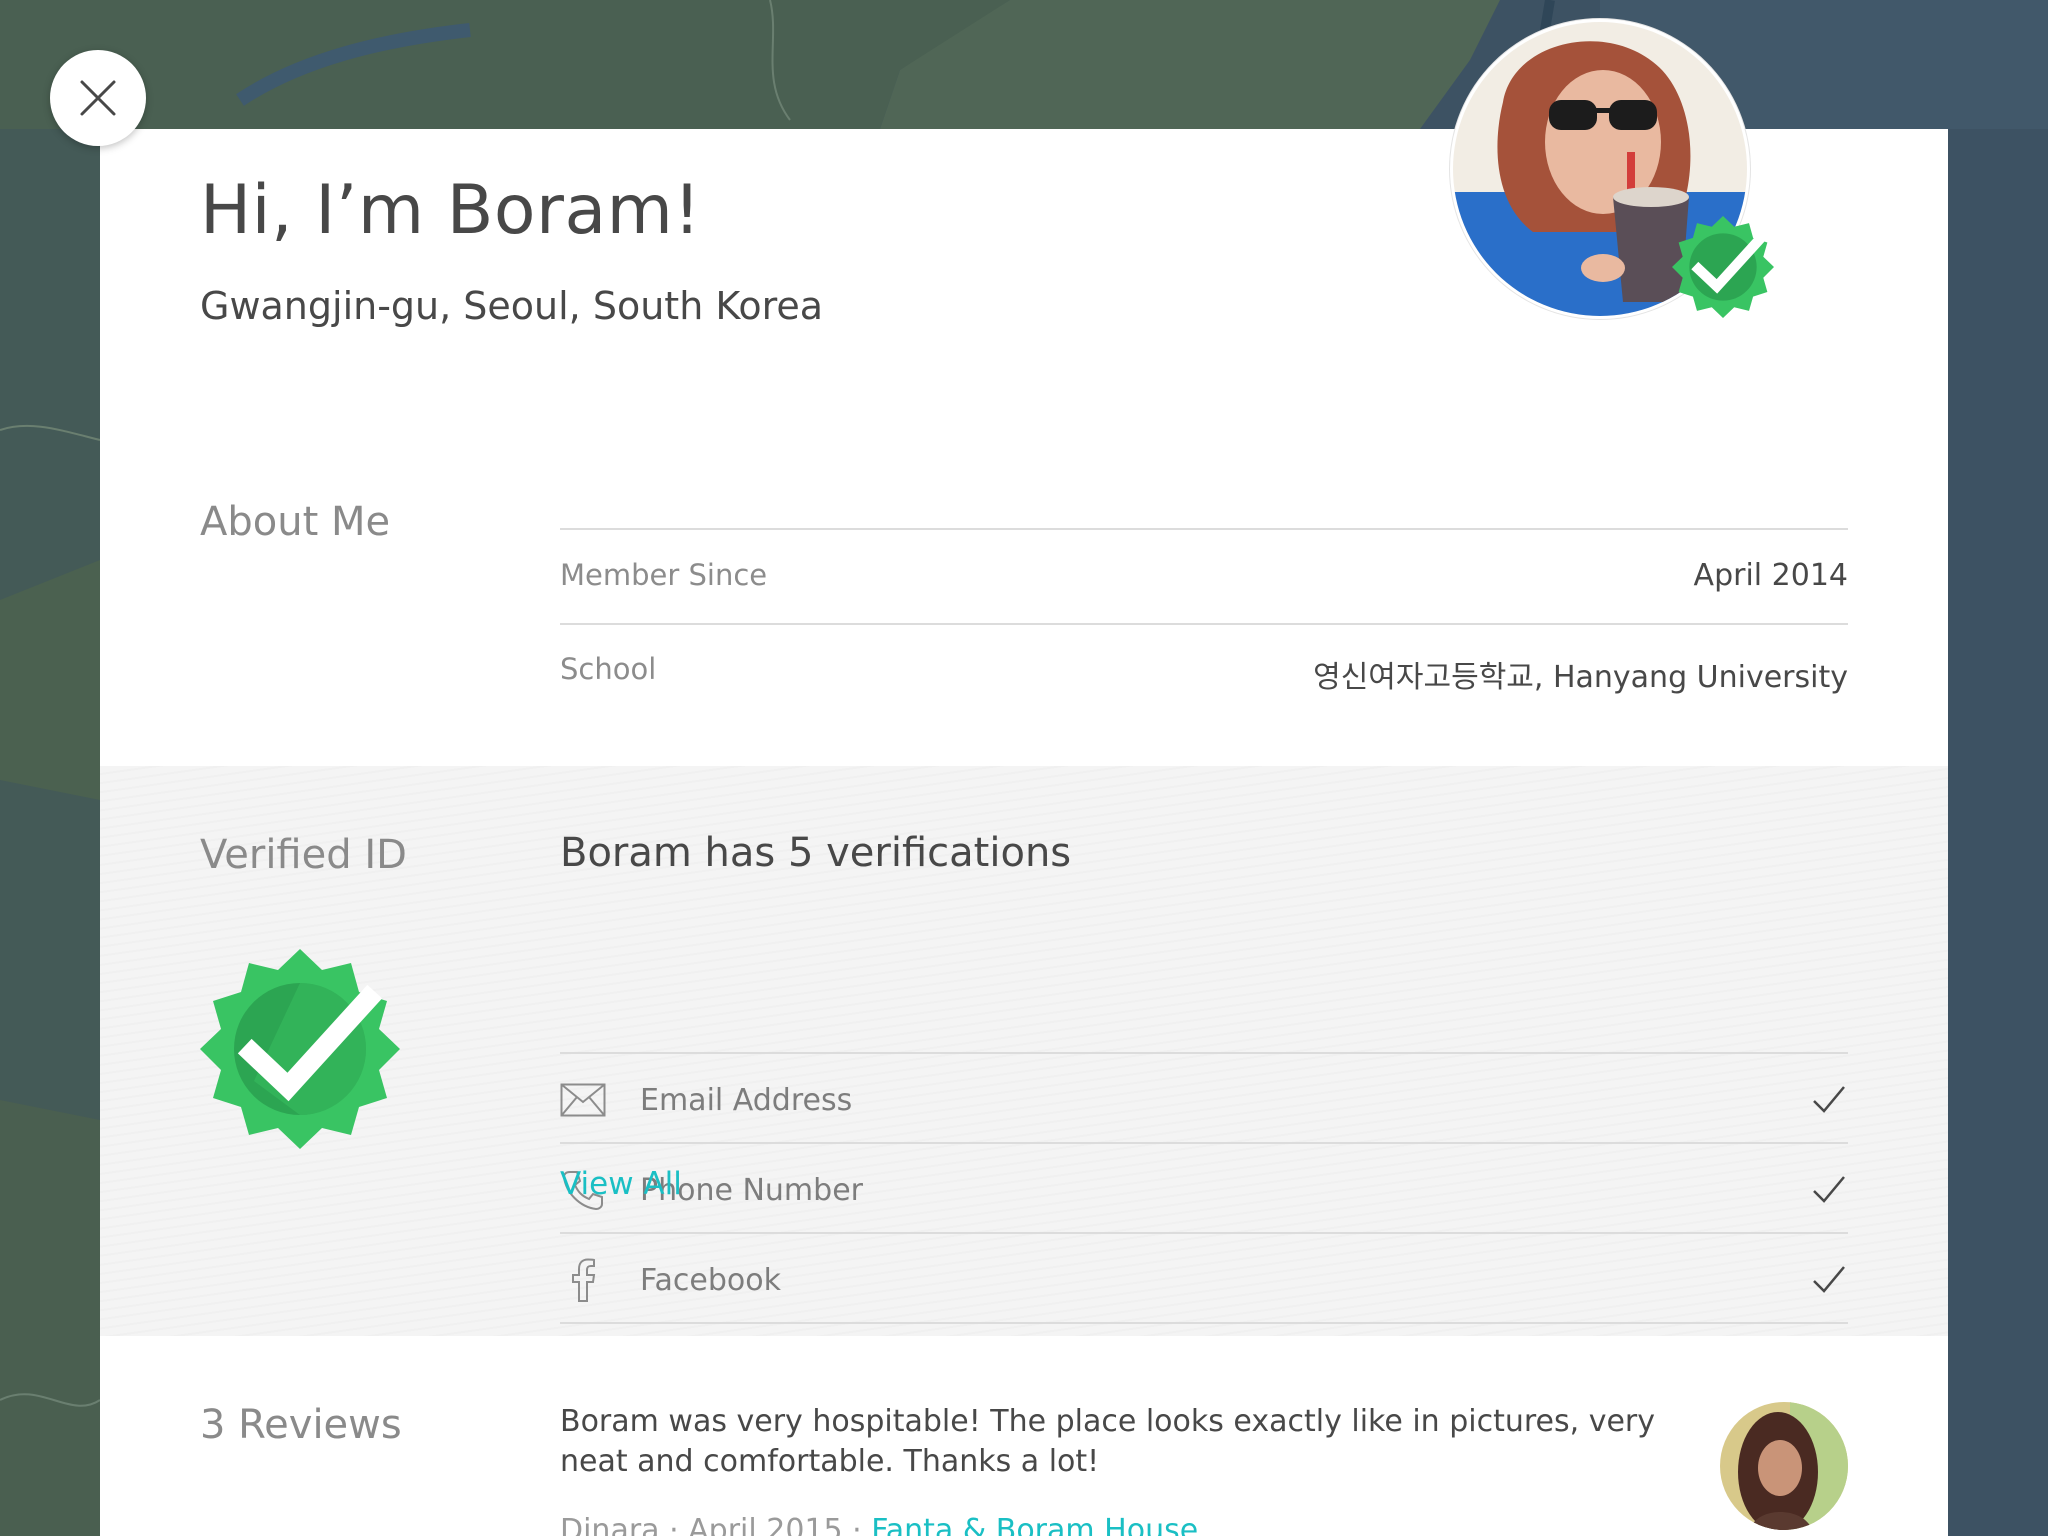  I want to click on review-author-date: Dinara · April 2015 ·, so click(716, 1524).